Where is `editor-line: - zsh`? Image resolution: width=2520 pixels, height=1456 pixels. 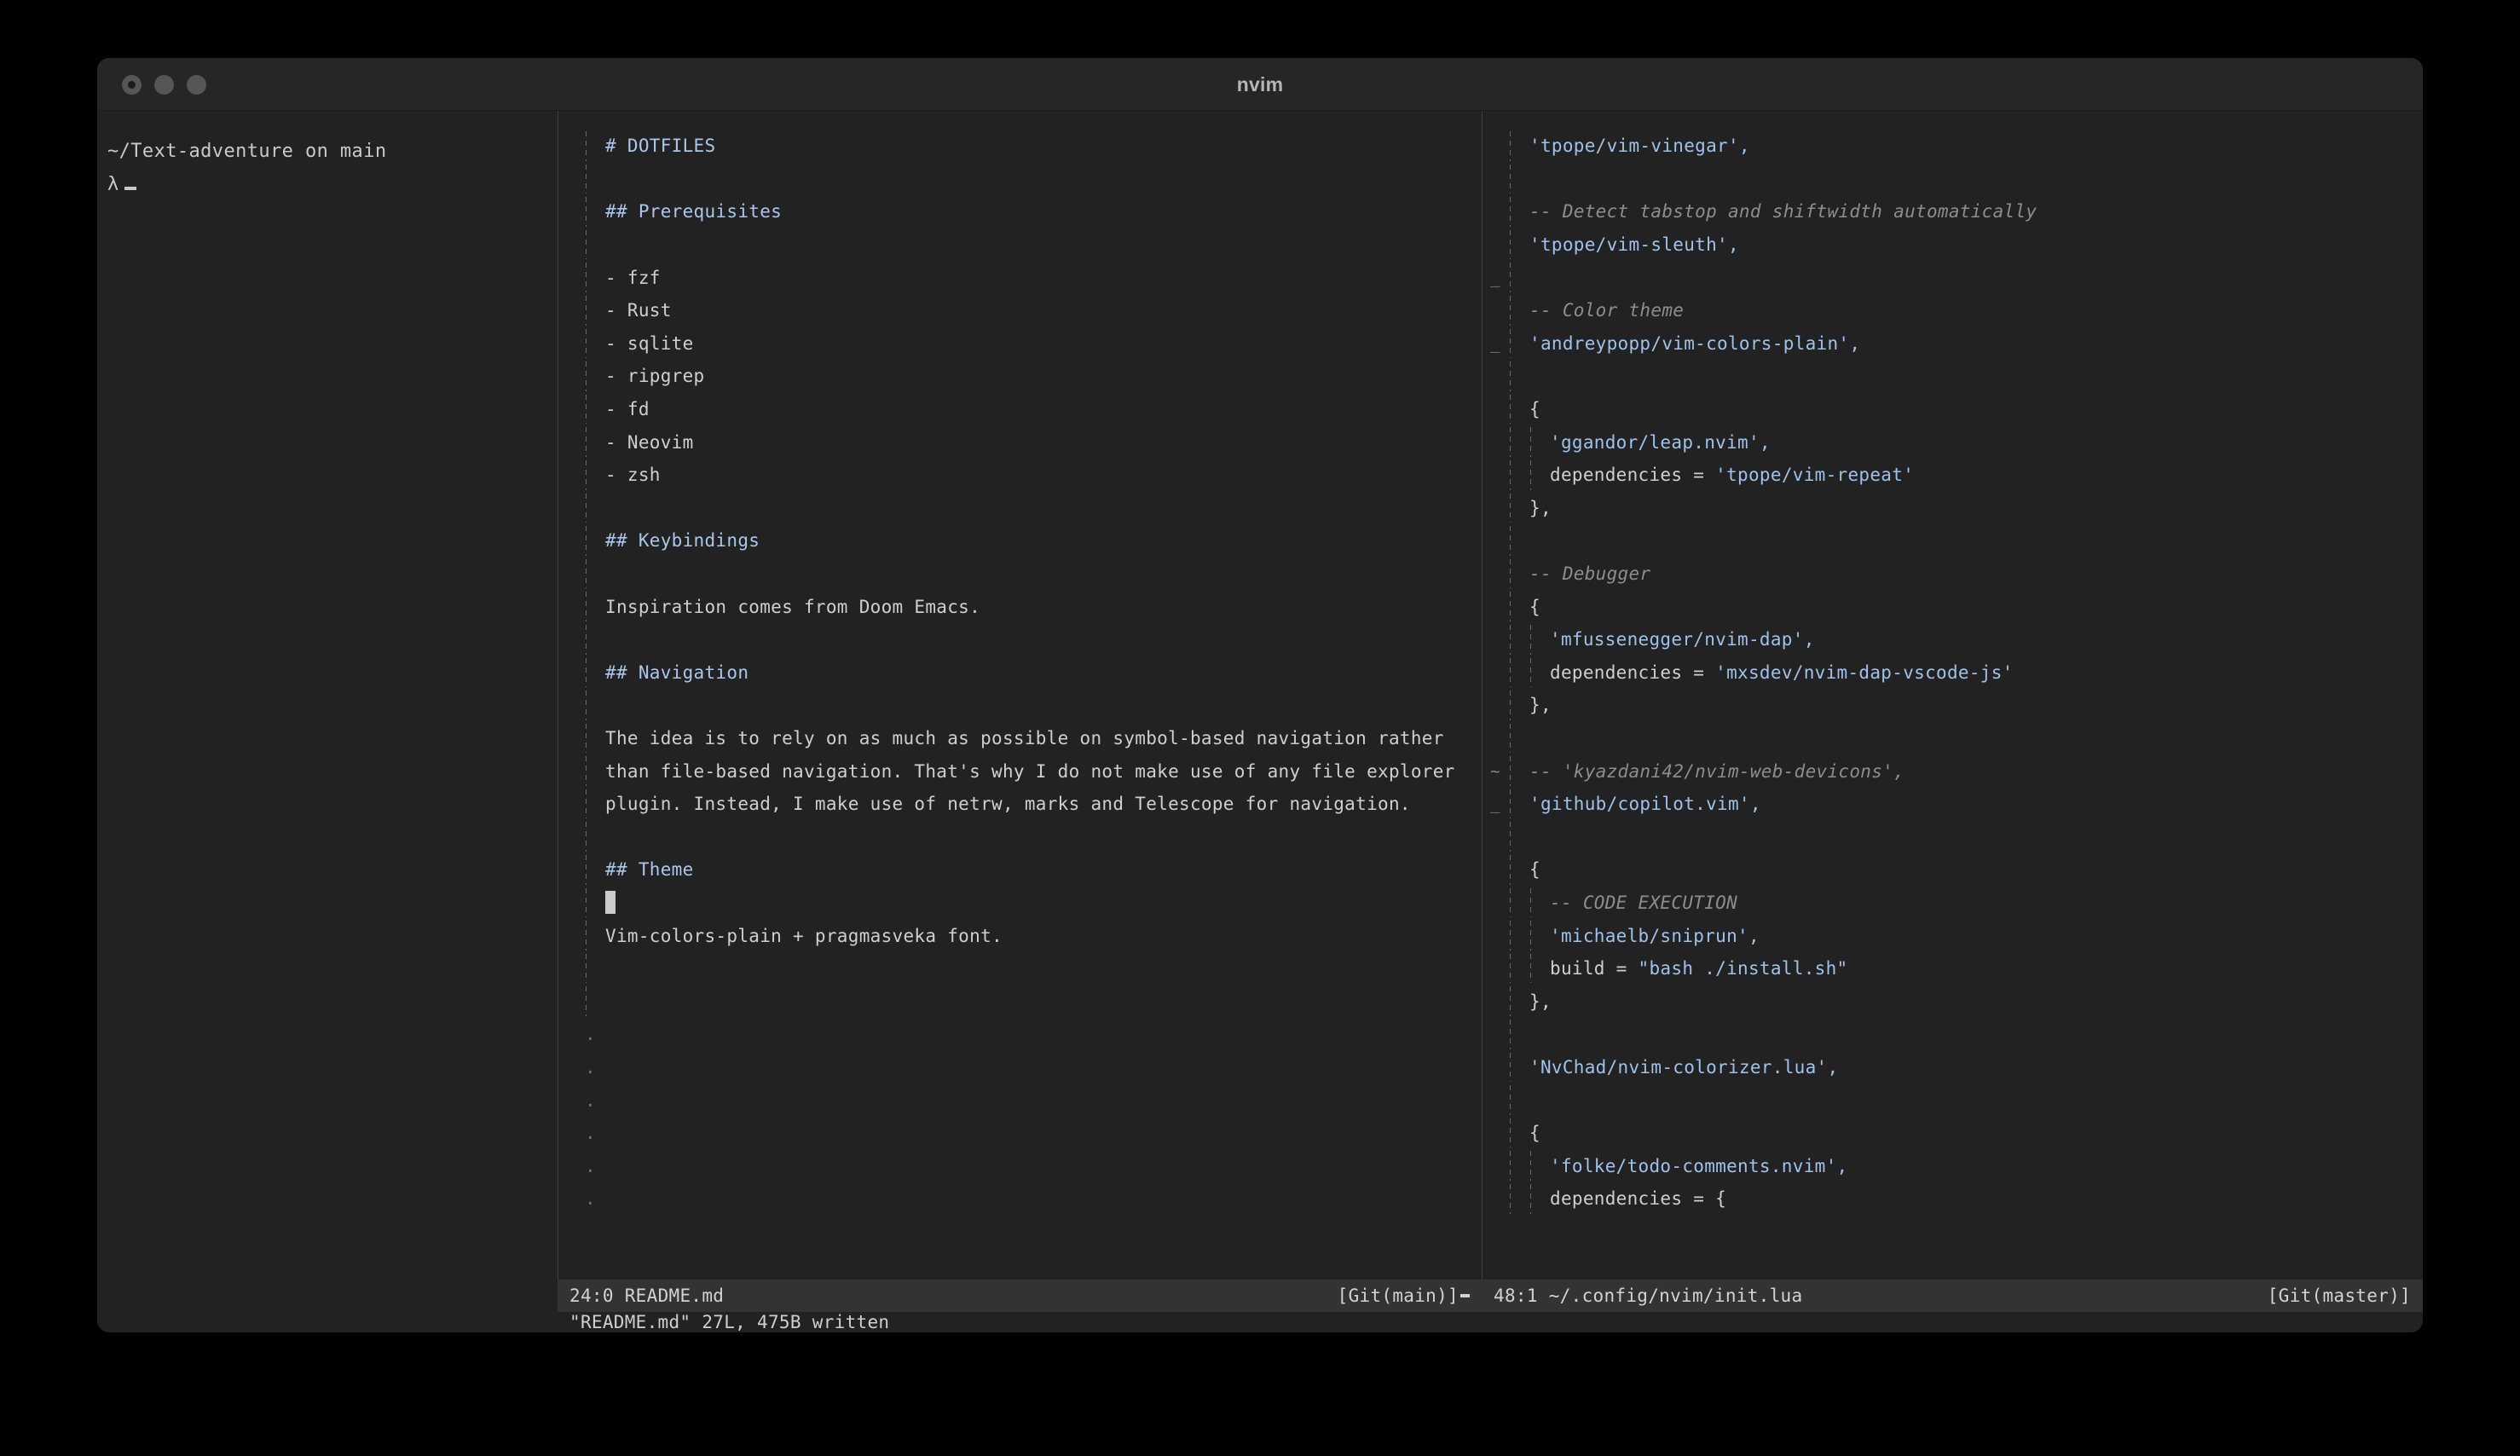 editor-line: - zsh is located at coordinates (1020, 475).